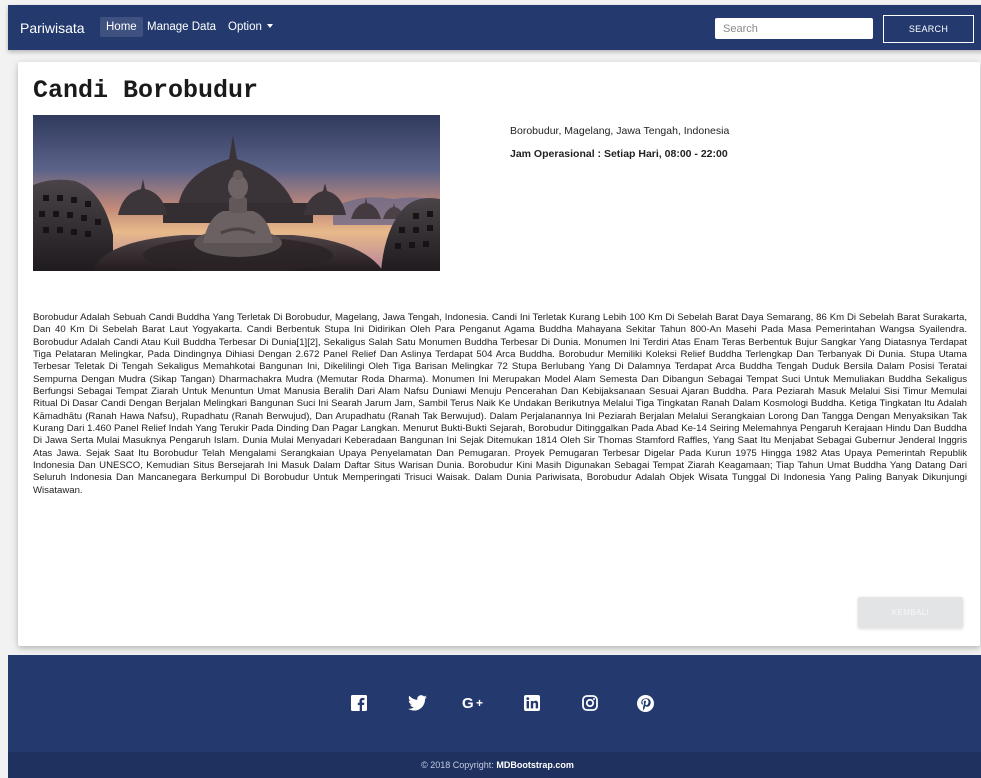 The height and width of the screenshot is (778, 981). I want to click on copyright-link: MDBootstrap.com, so click(535, 765).